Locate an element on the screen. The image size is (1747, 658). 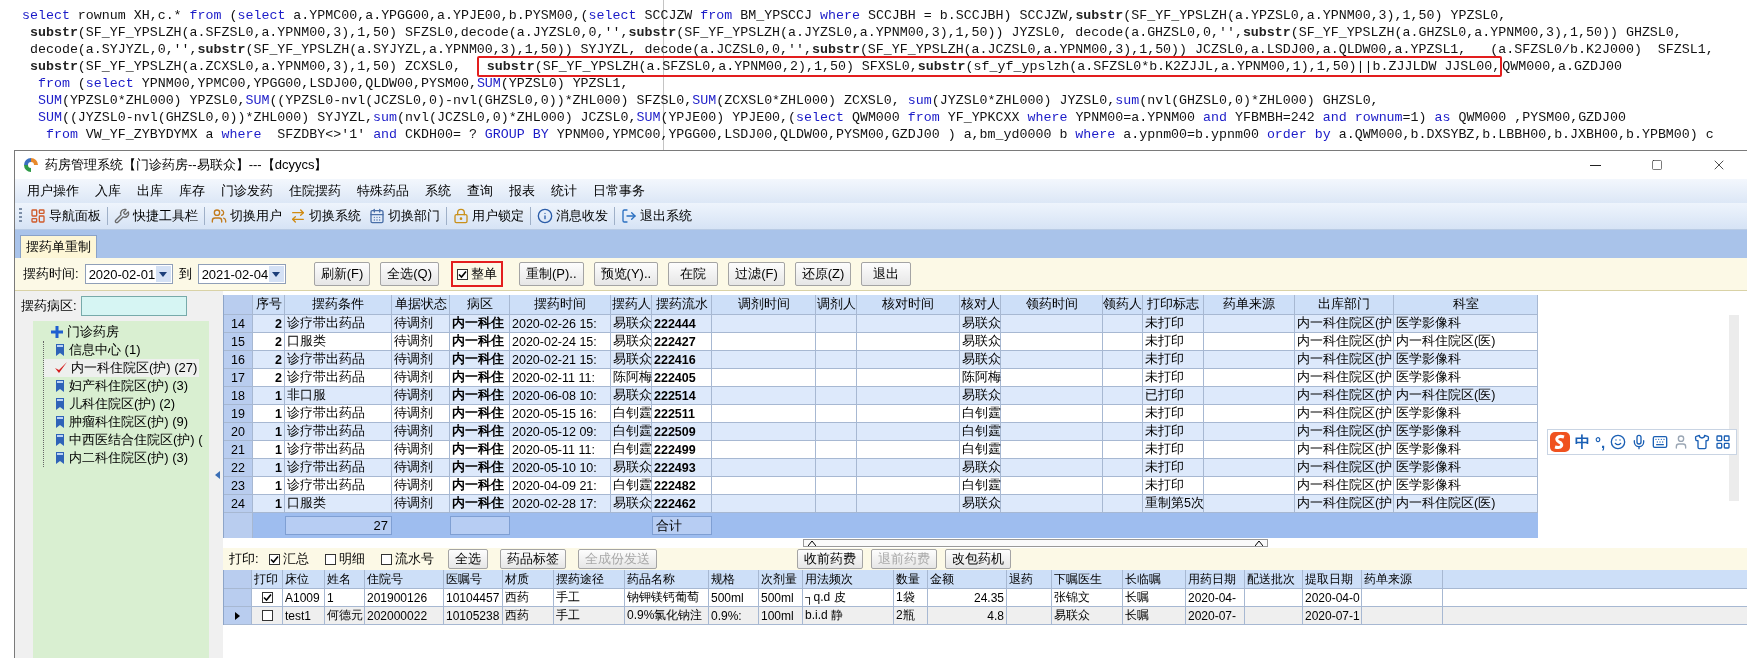
tree-item: 内一科住院区(护) (27) is located at coordinates (122, 368).